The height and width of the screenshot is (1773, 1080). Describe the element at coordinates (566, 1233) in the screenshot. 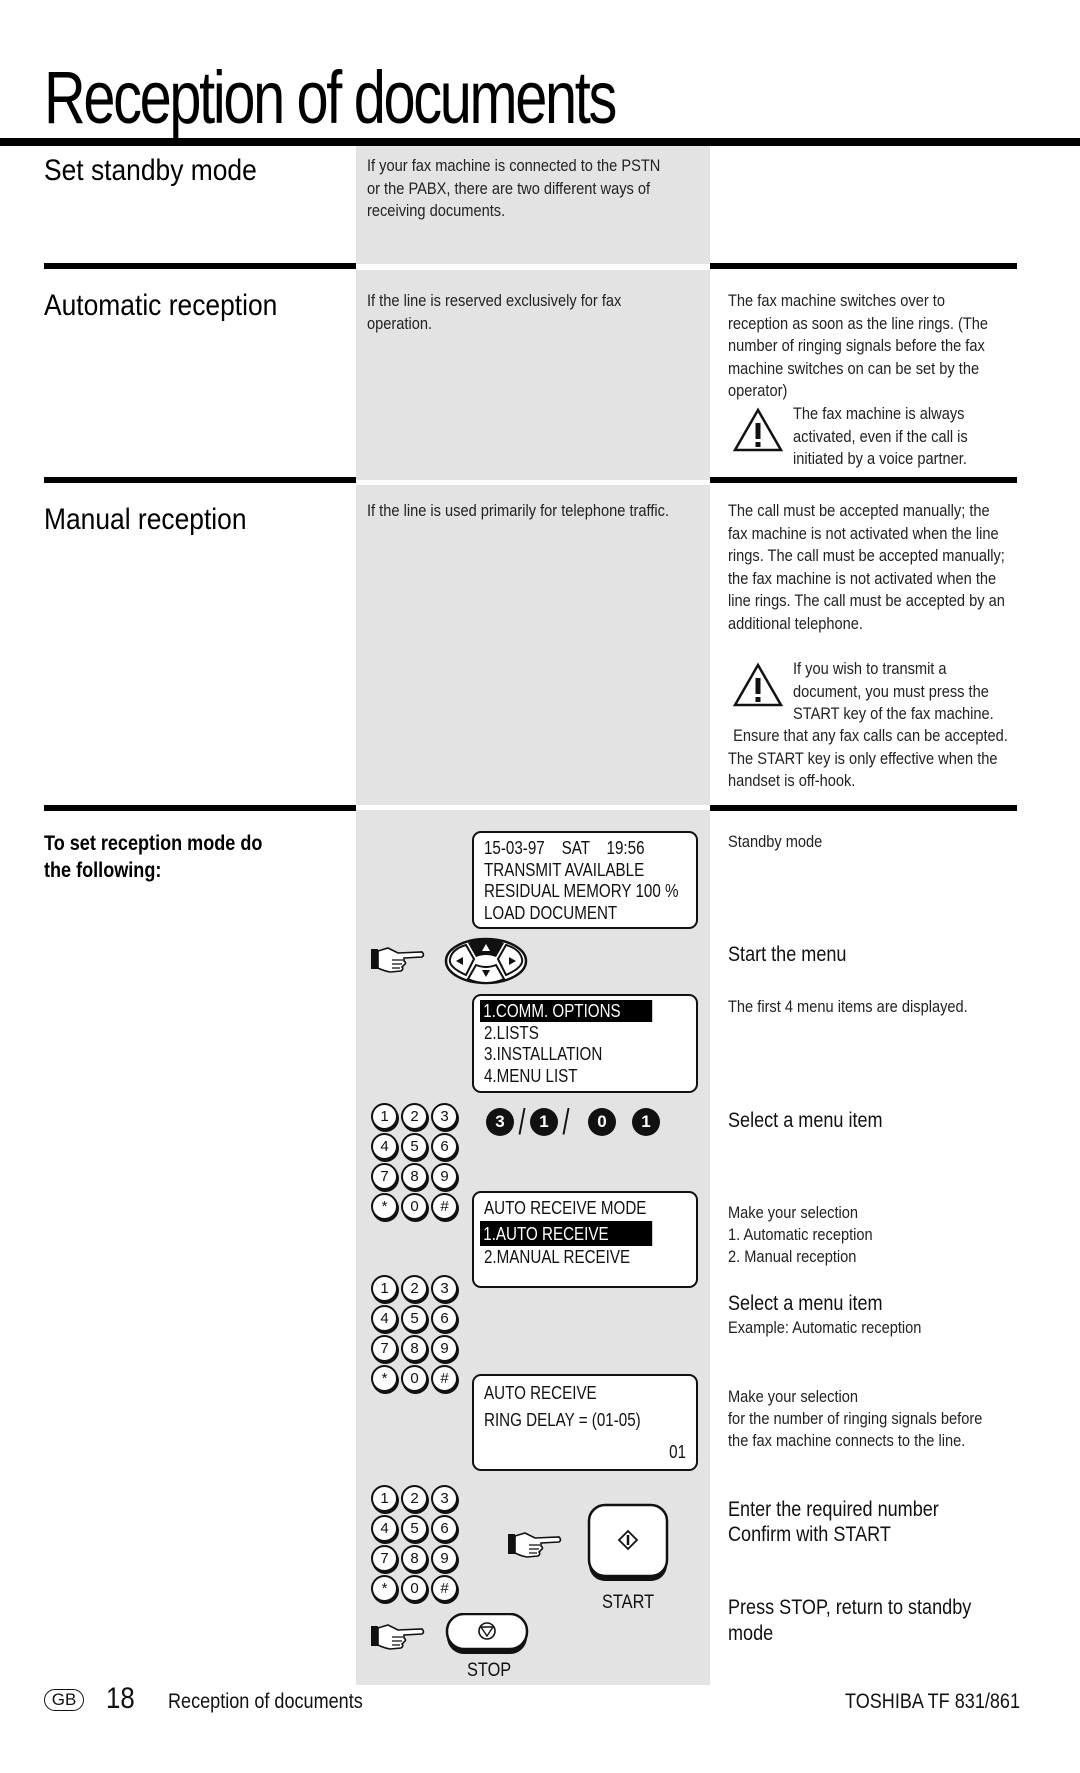

I see `lcd-selected-item: 1.AUTO RECEIVE` at that location.